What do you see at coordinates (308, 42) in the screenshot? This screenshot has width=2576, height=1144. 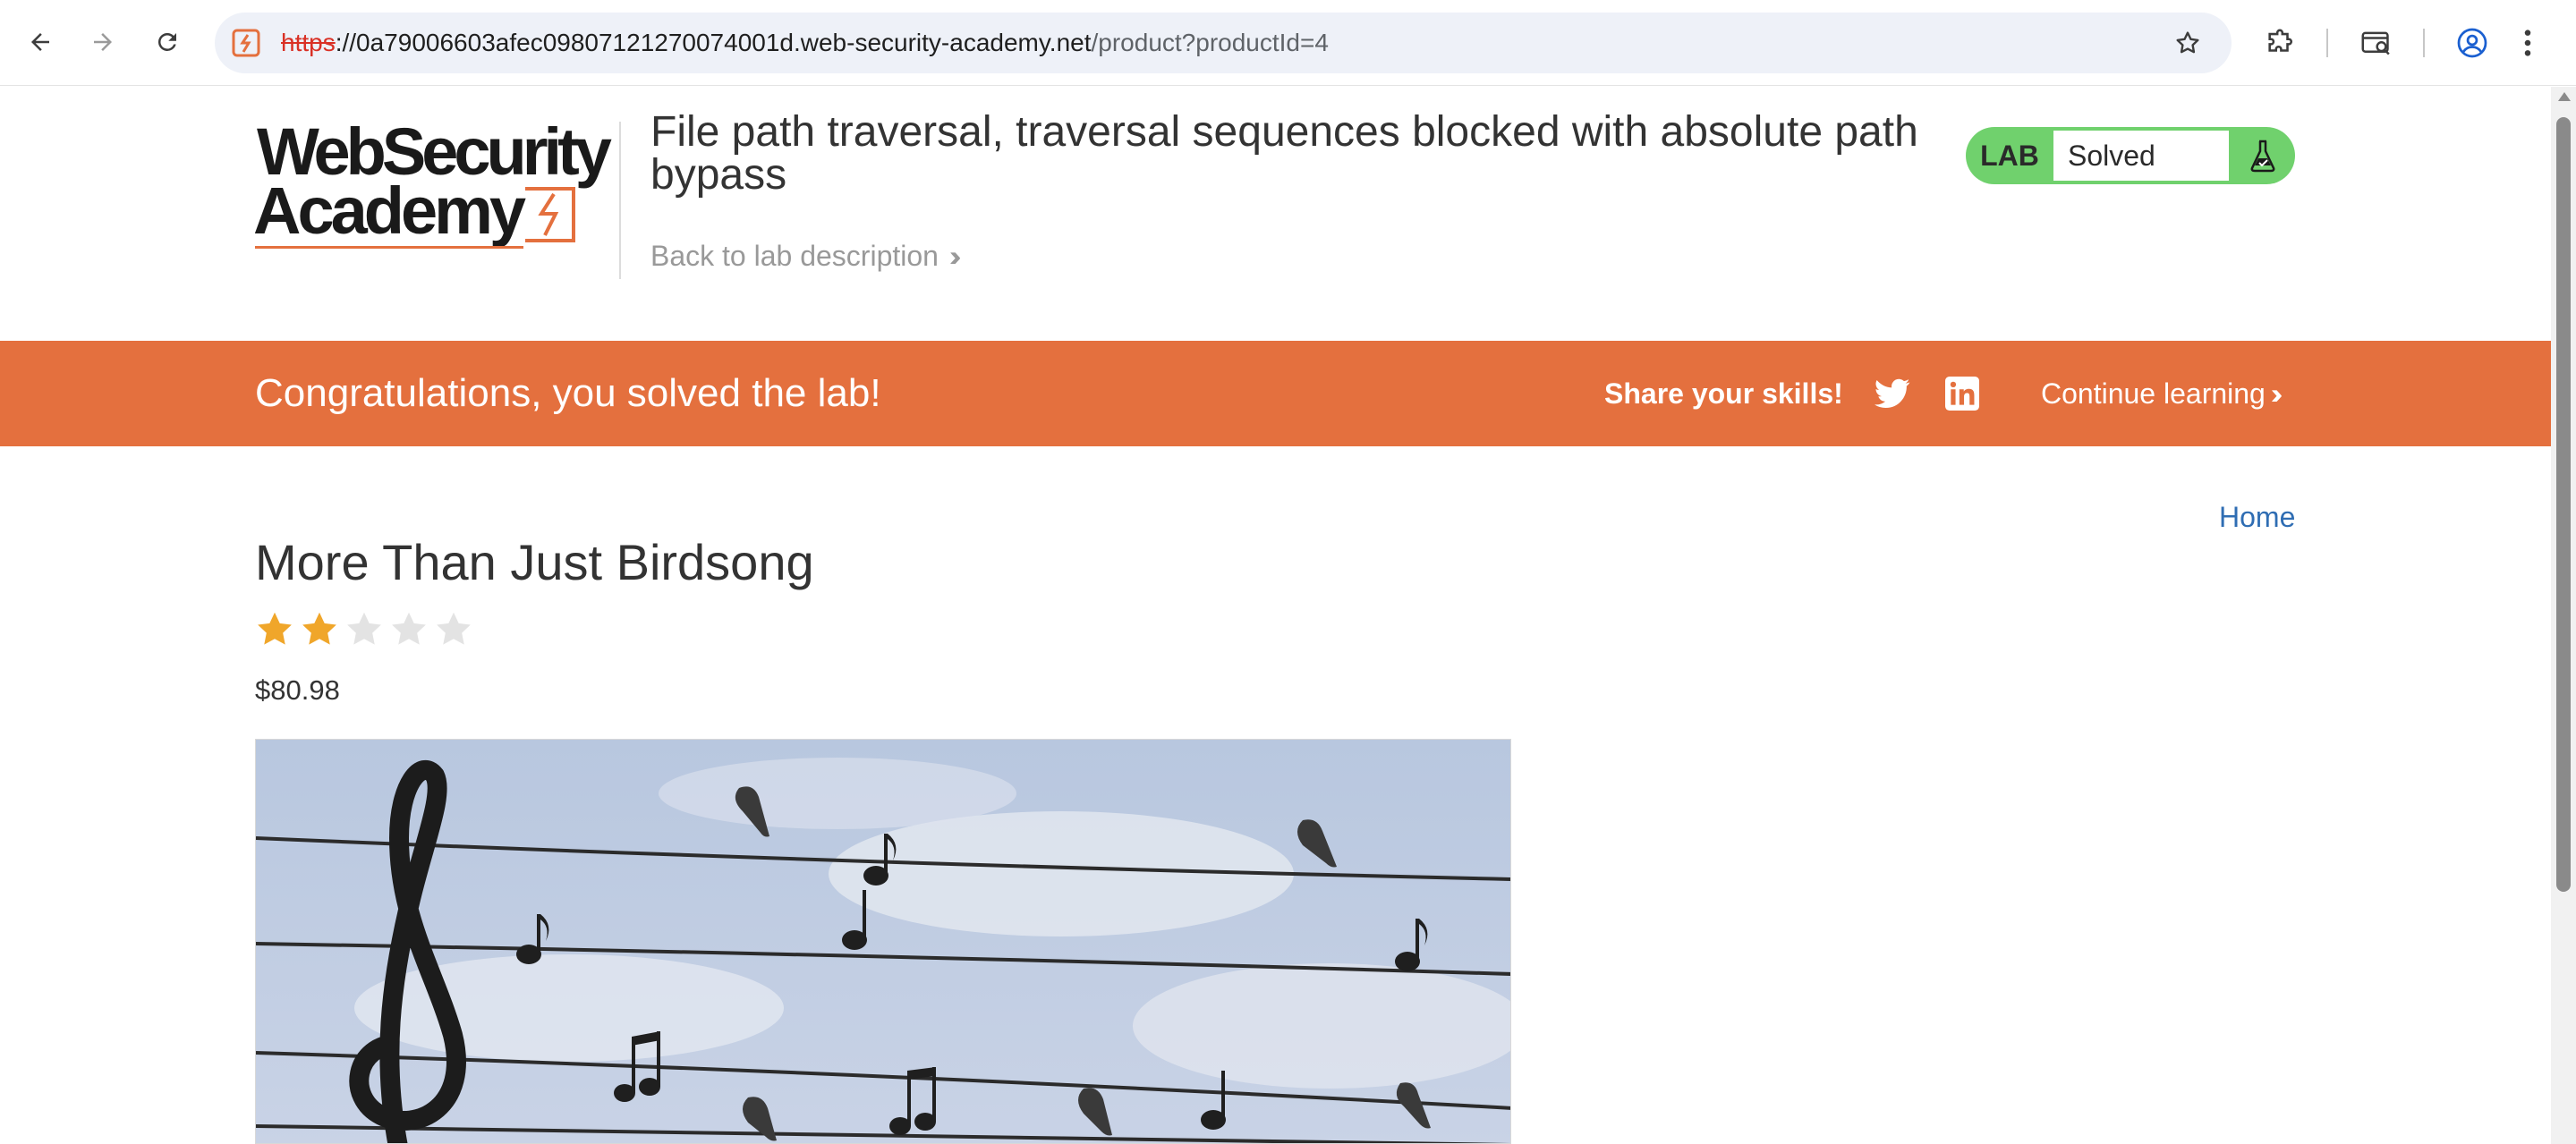 I see `url-scheme: https` at bounding box center [308, 42].